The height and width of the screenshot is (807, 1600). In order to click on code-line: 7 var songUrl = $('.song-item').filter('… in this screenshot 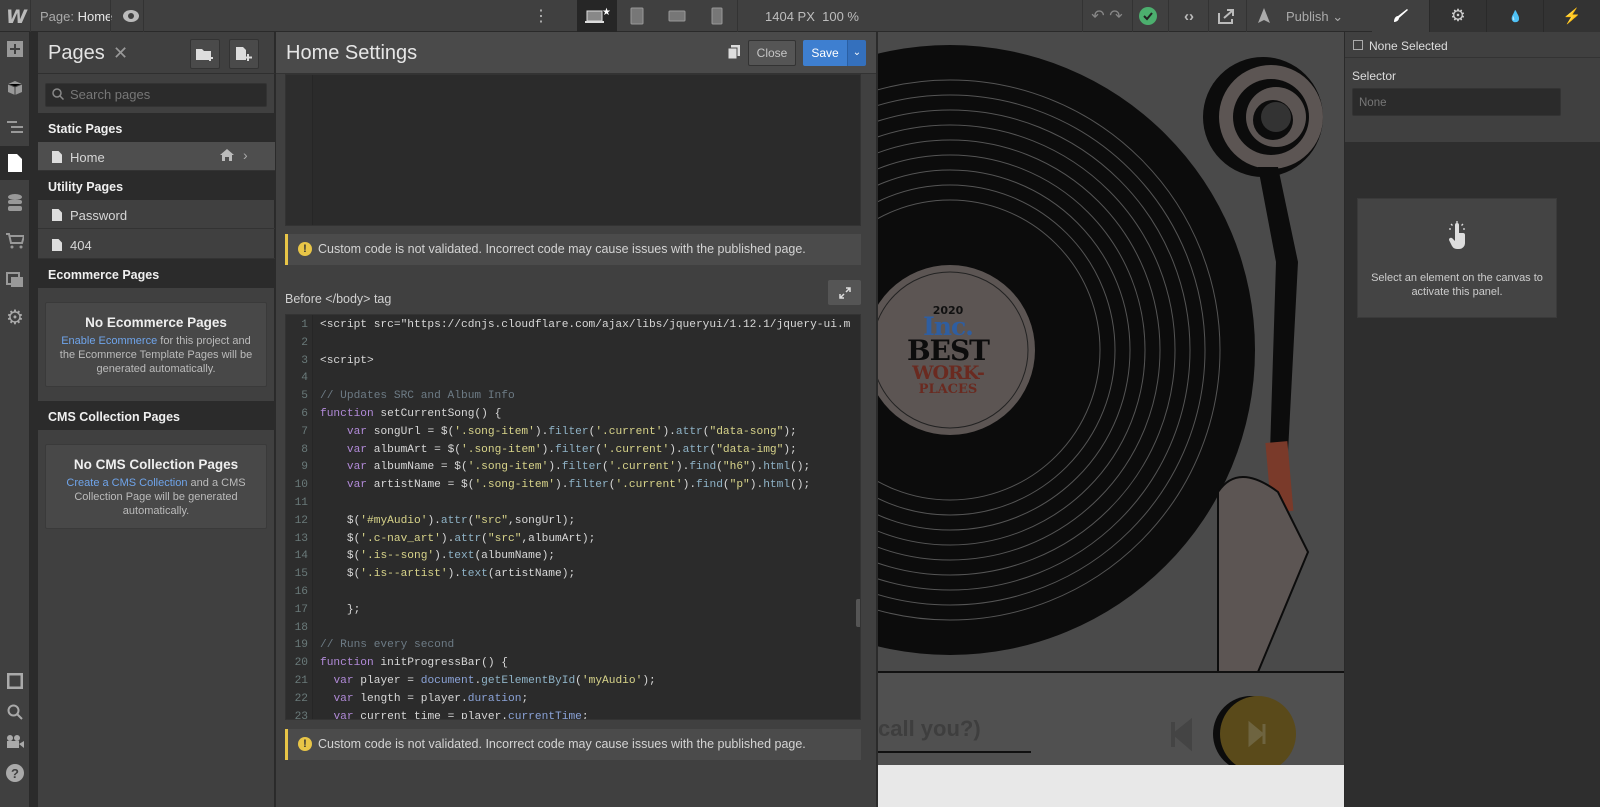, I will do `click(573, 435)`.